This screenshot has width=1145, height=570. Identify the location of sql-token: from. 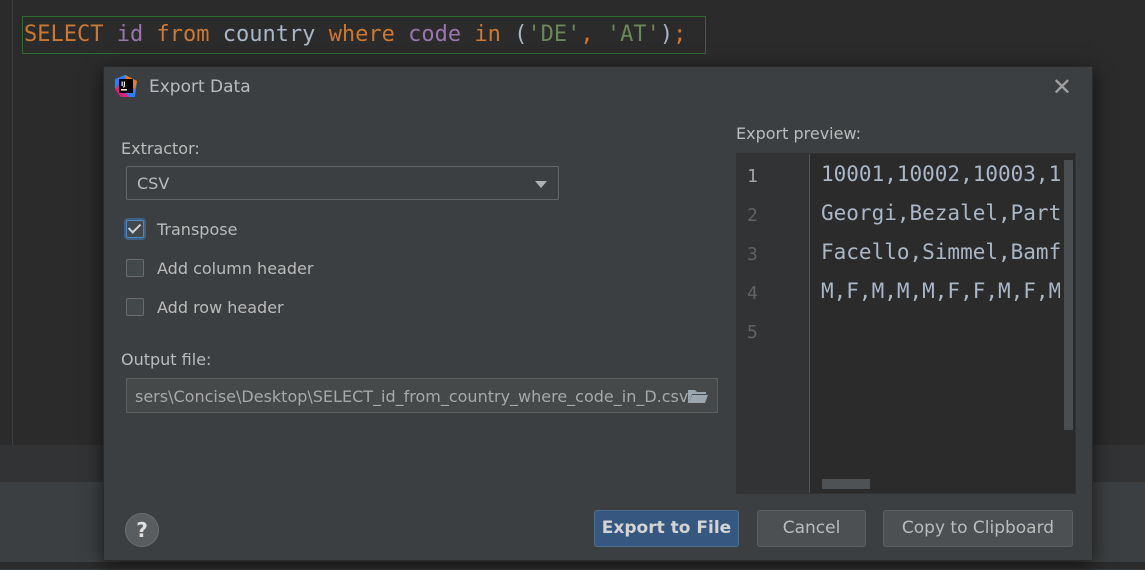
(183, 34).